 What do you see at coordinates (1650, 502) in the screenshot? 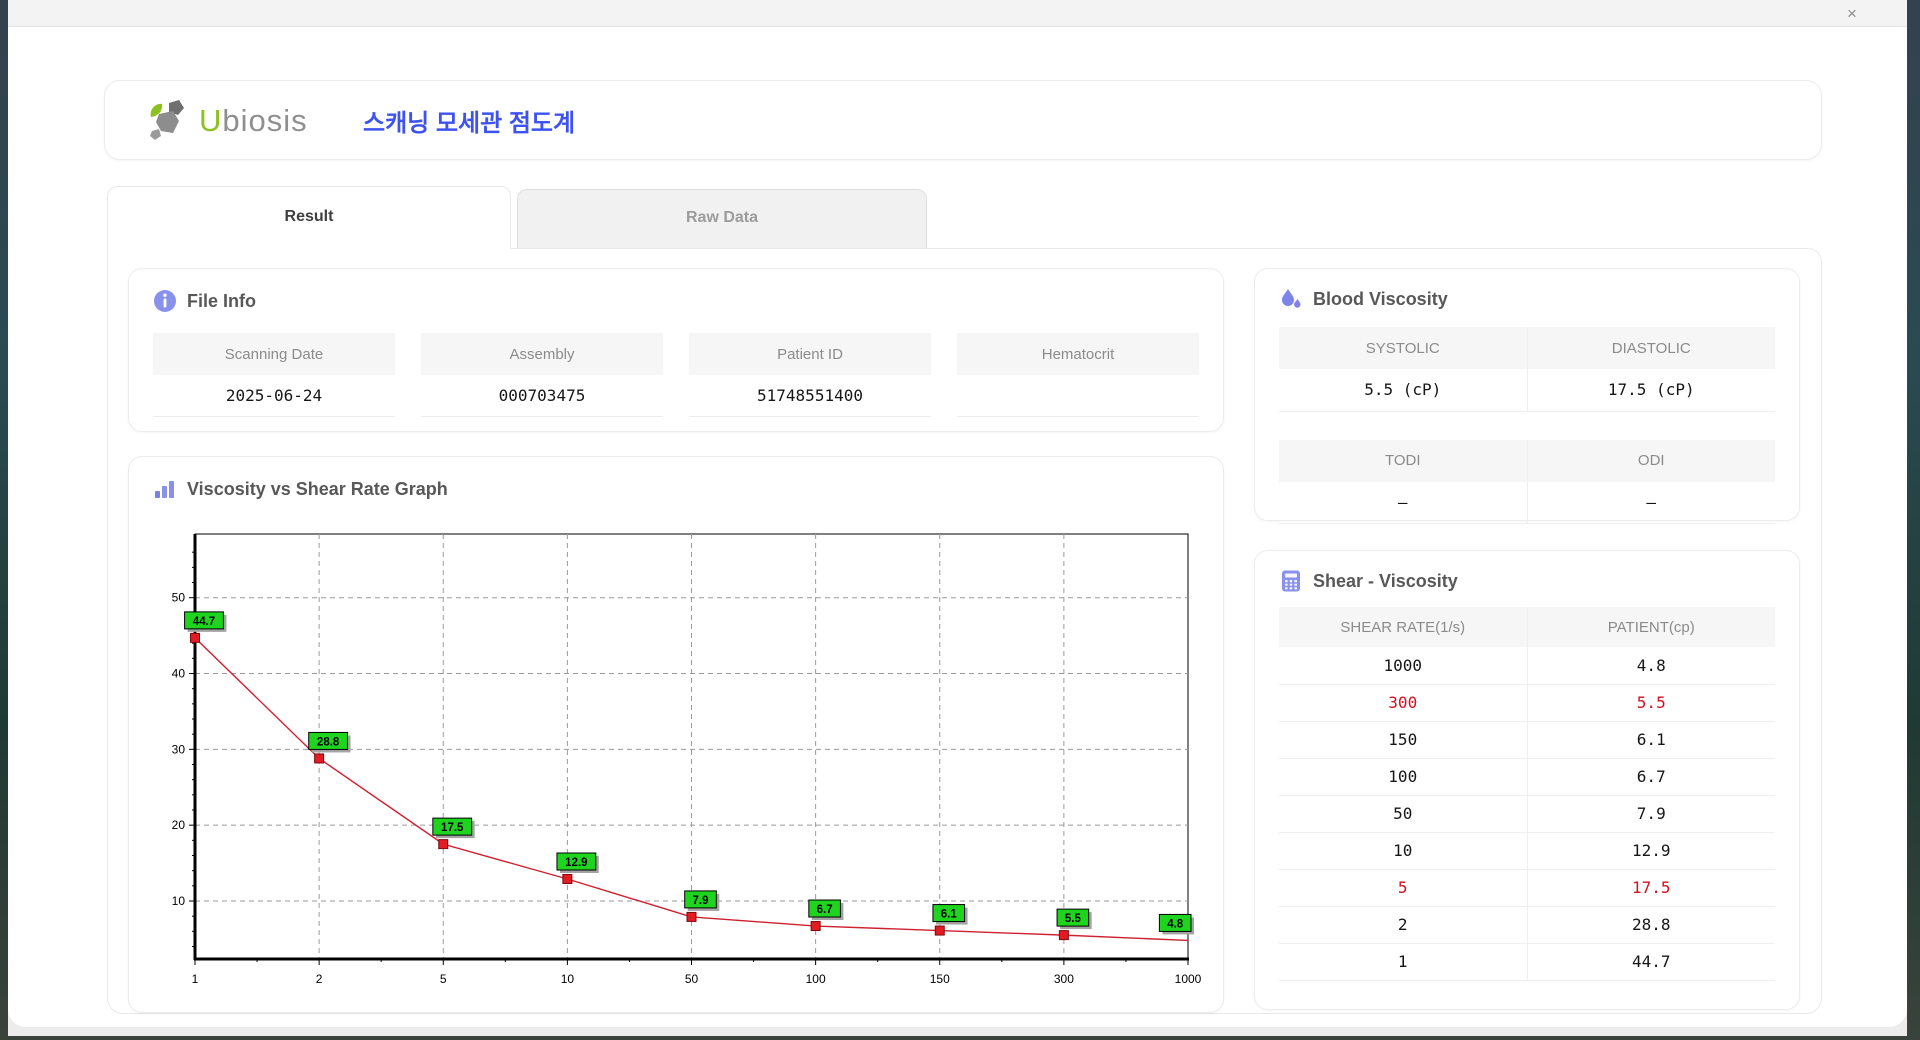
I see `odi-value: –` at bounding box center [1650, 502].